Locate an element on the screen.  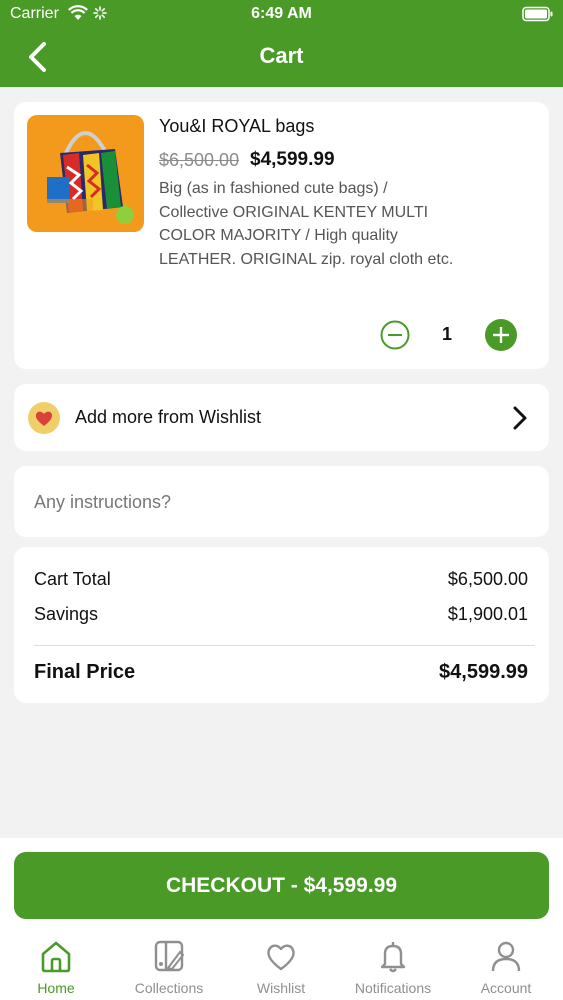
tab-collections-label: Collections is located at coordinates (169, 988).